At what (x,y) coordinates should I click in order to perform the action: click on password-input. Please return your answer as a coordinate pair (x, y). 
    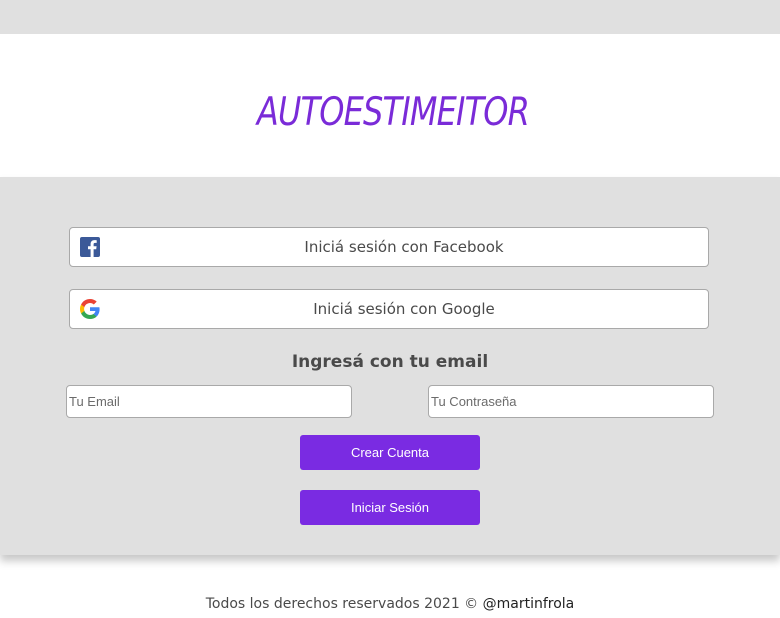
    Looking at the image, I should click on (571, 401).